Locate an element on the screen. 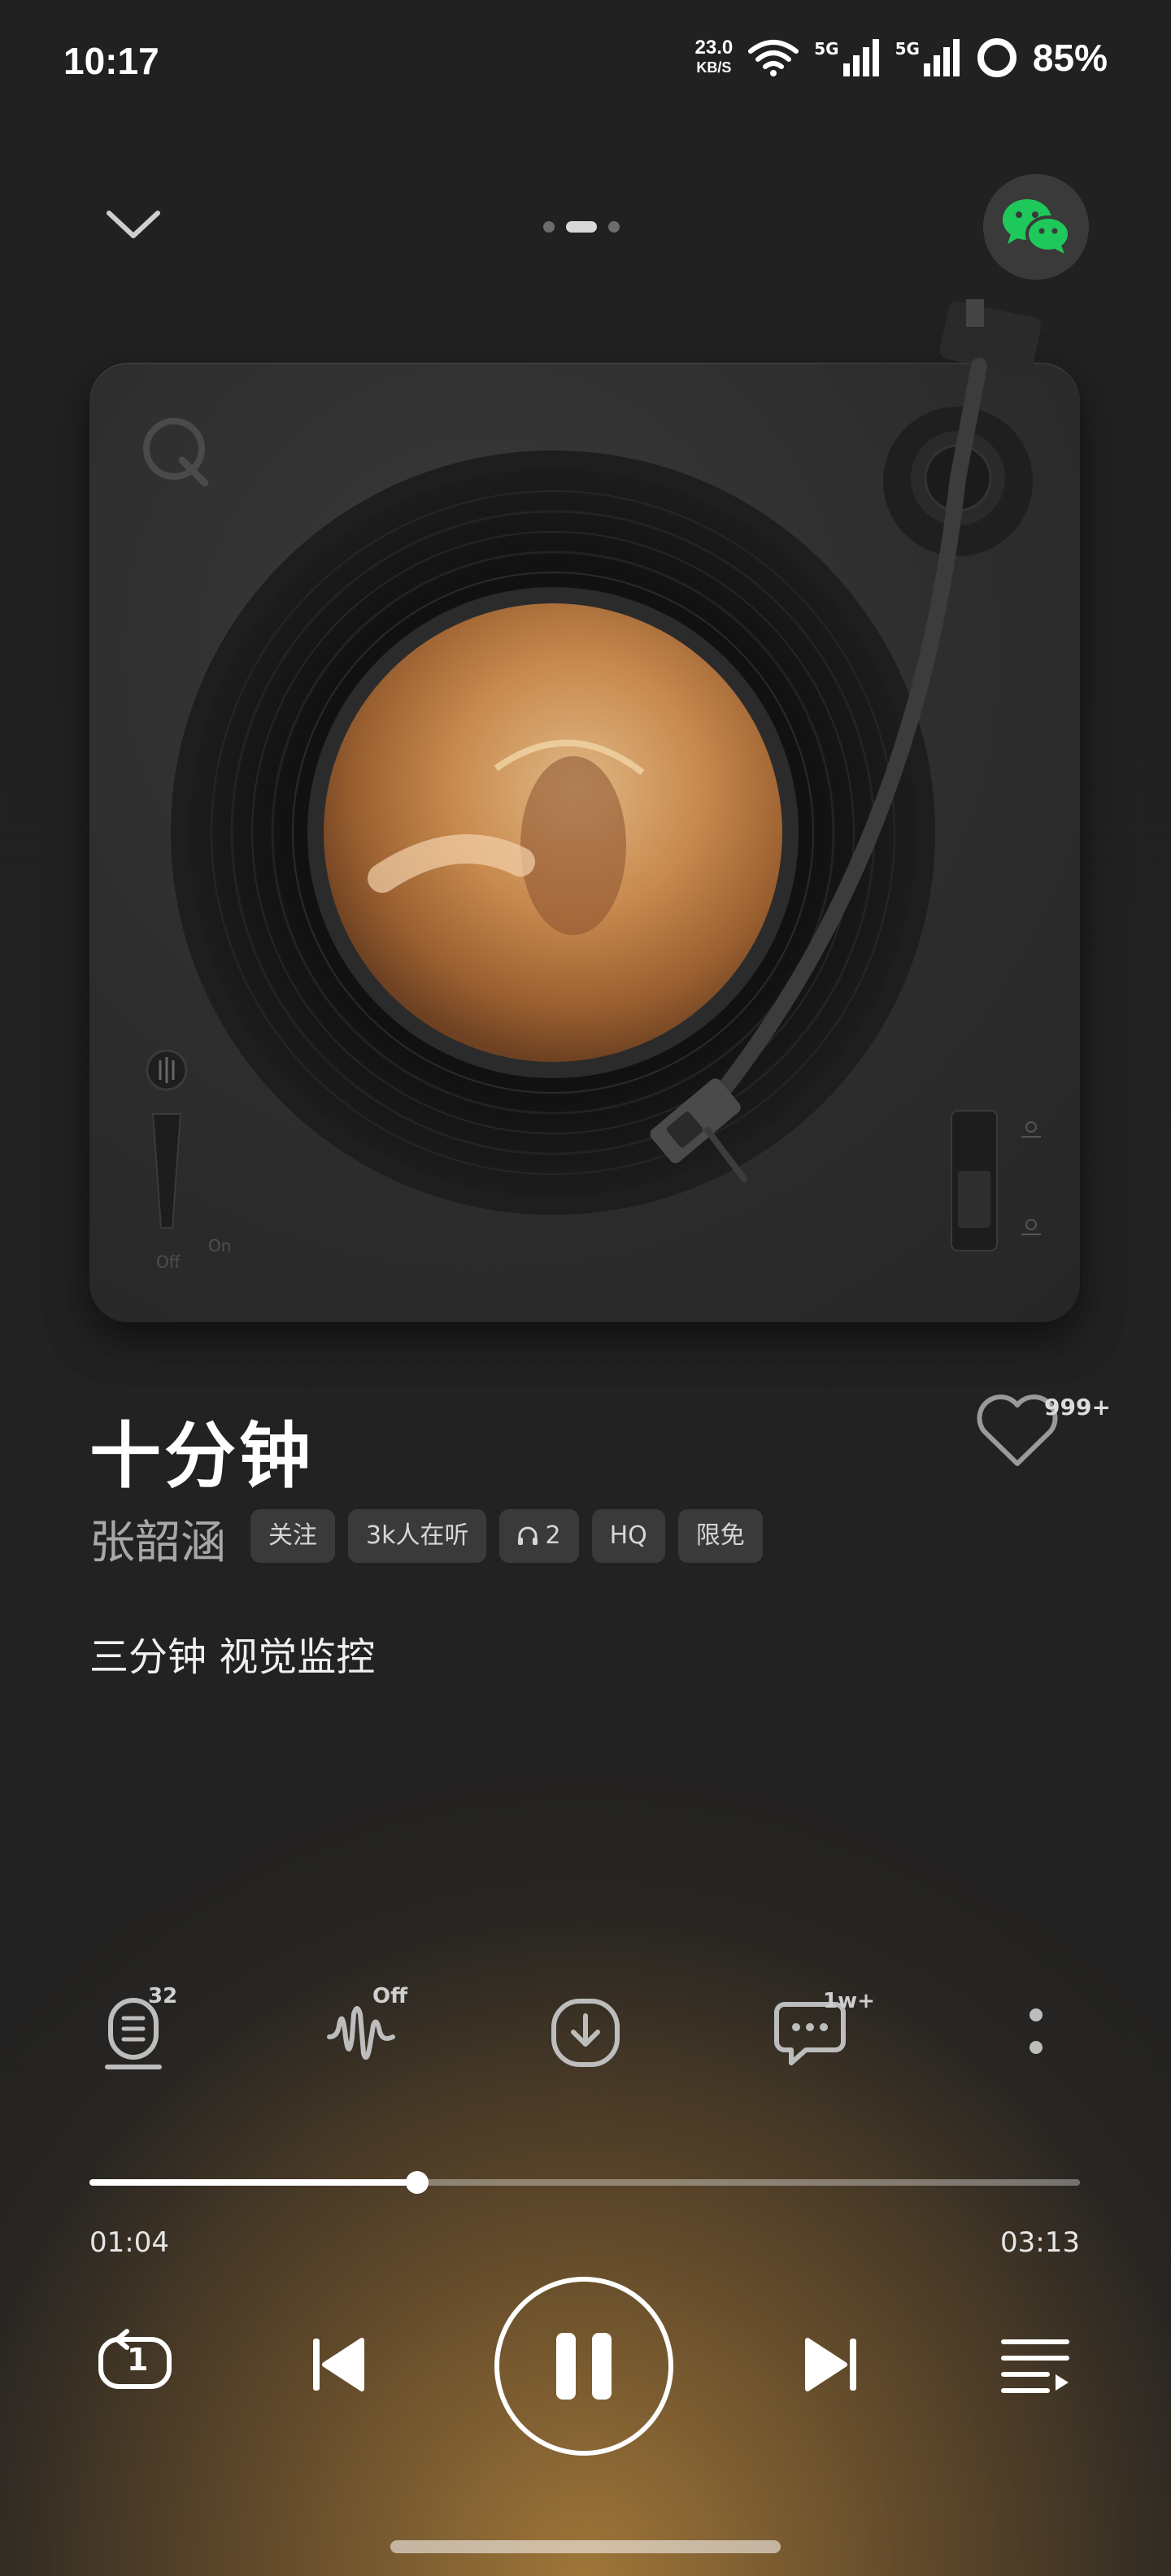 The image size is (1171, 2576). previous-button is located at coordinates (337, 2364).